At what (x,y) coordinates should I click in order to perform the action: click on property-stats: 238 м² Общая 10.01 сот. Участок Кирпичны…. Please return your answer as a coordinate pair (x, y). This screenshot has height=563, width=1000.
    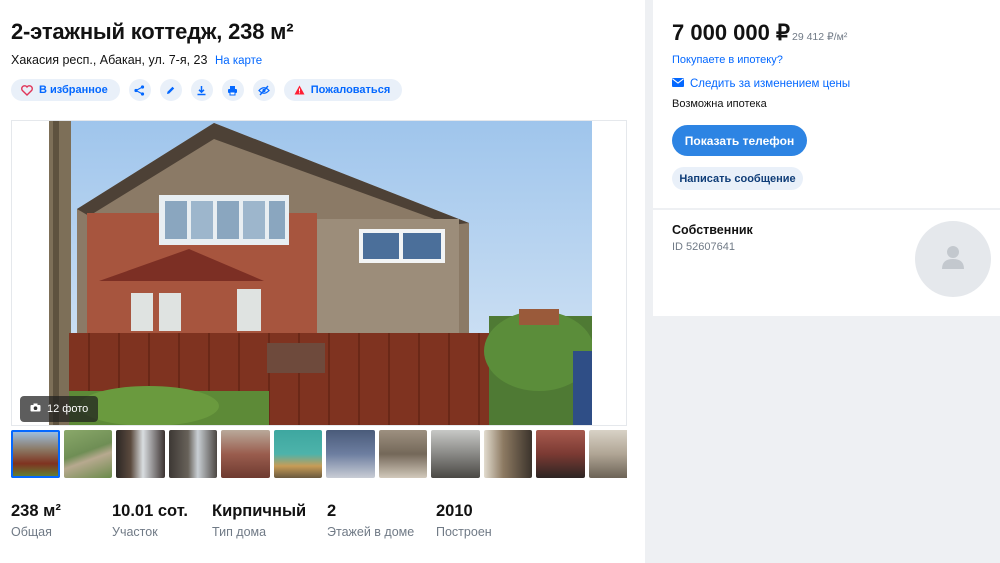
    Looking at the image, I should click on (273, 520).